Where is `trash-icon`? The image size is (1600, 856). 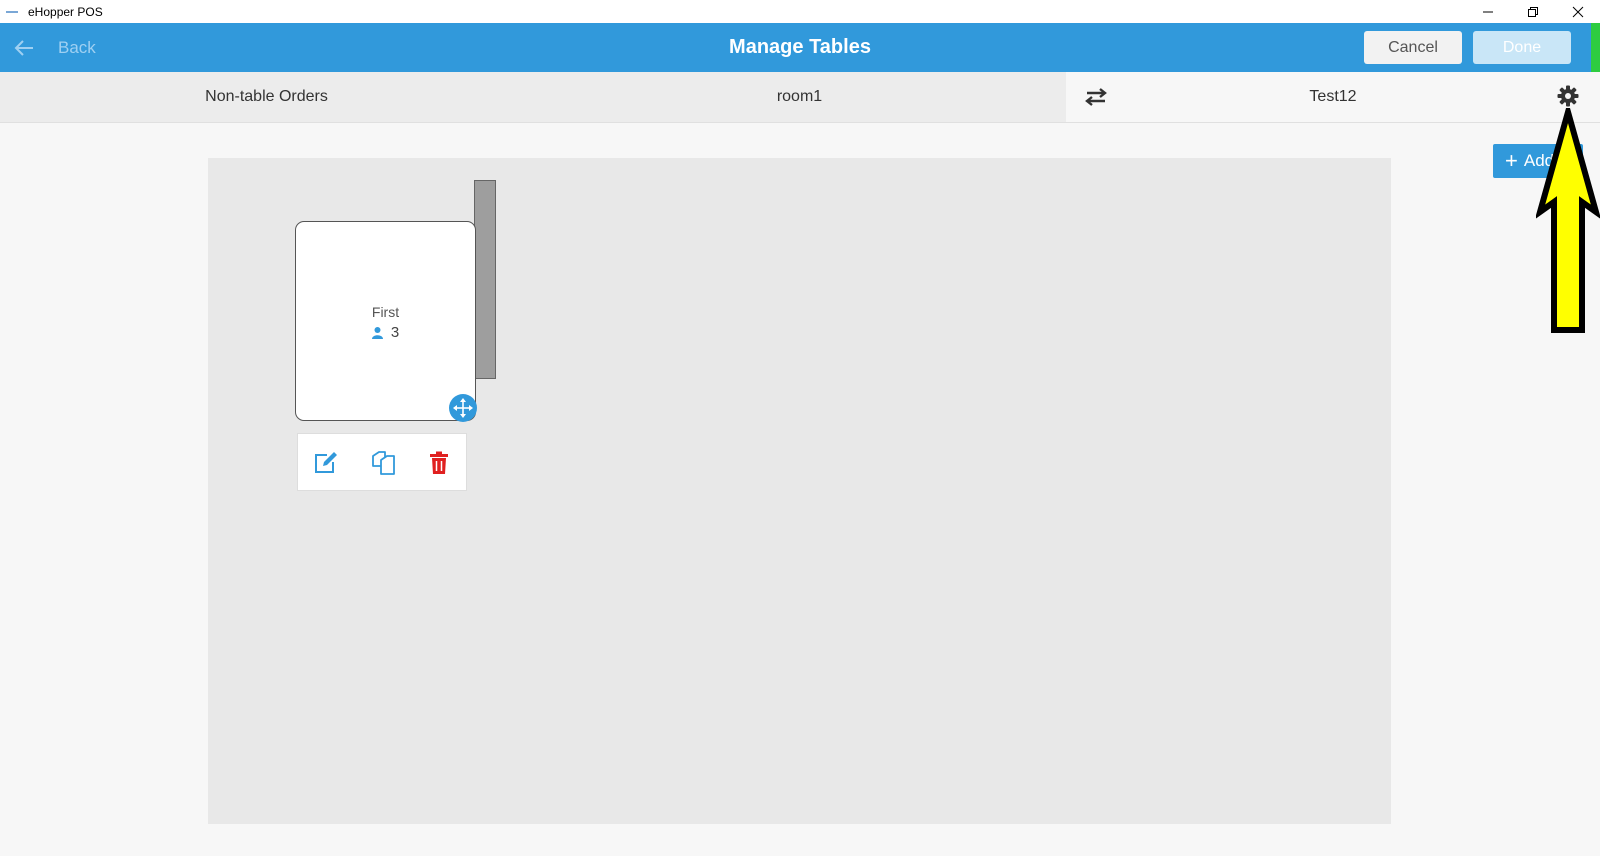 trash-icon is located at coordinates (439, 462).